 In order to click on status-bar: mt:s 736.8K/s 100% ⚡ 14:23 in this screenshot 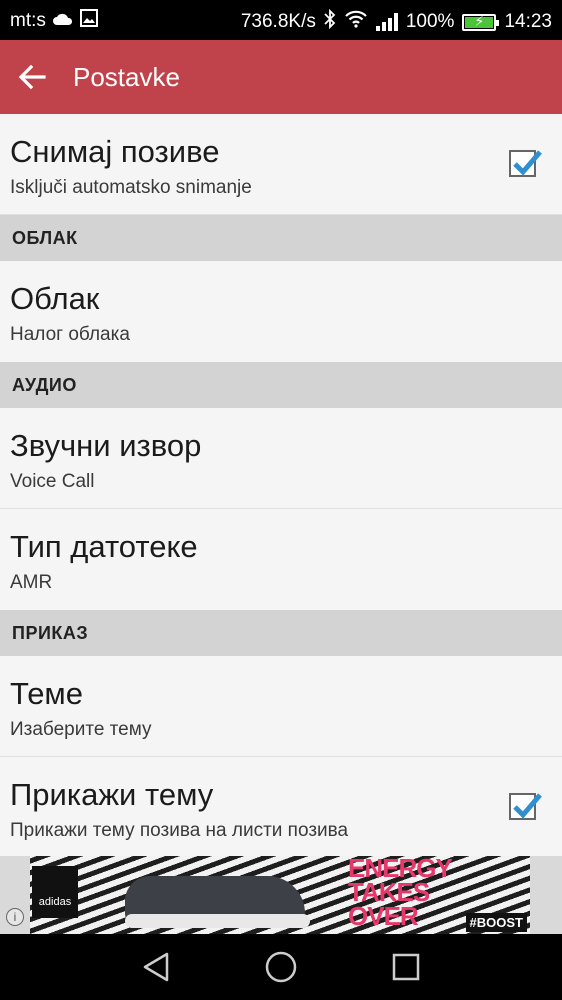, I will do `click(281, 20)`.